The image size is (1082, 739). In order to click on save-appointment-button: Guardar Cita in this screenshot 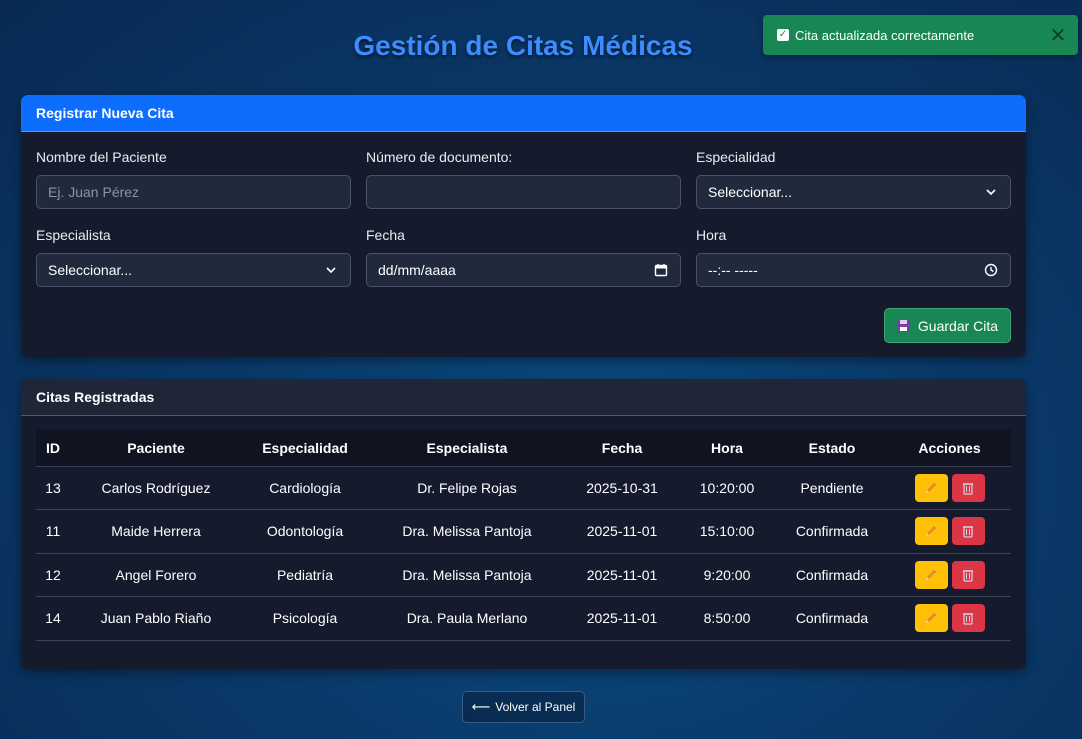, I will do `click(947, 325)`.